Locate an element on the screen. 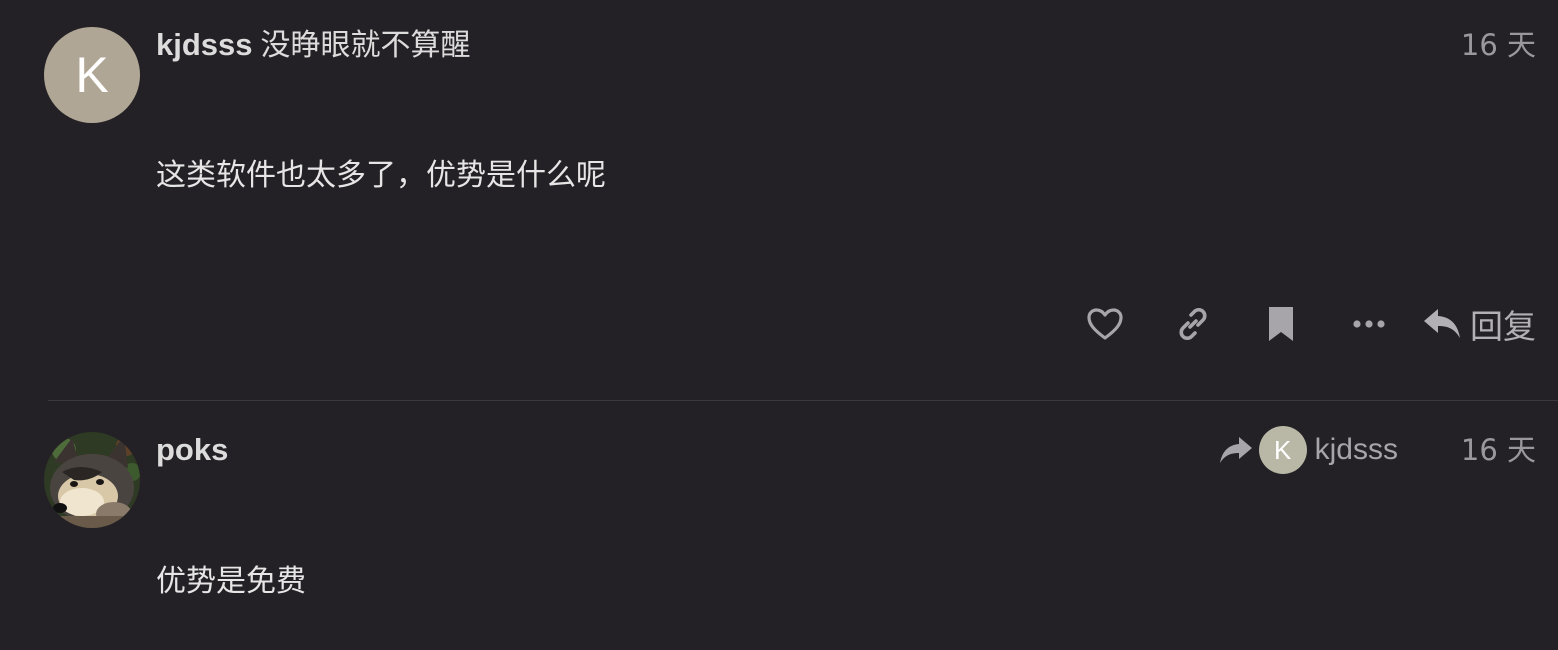  post-body: 优势是免费 is located at coordinates (231, 581).